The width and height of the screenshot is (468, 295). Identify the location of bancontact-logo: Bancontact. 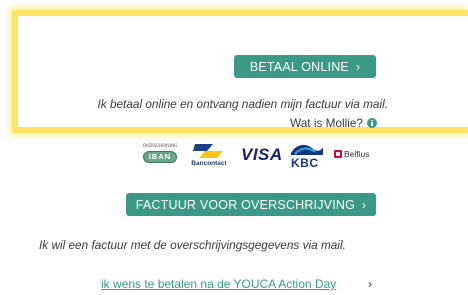
(209, 155).